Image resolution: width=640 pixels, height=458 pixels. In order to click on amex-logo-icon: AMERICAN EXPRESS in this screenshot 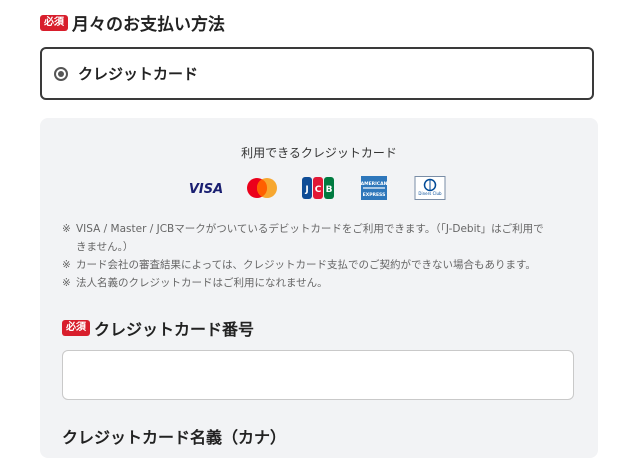, I will do `click(374, 188)`.